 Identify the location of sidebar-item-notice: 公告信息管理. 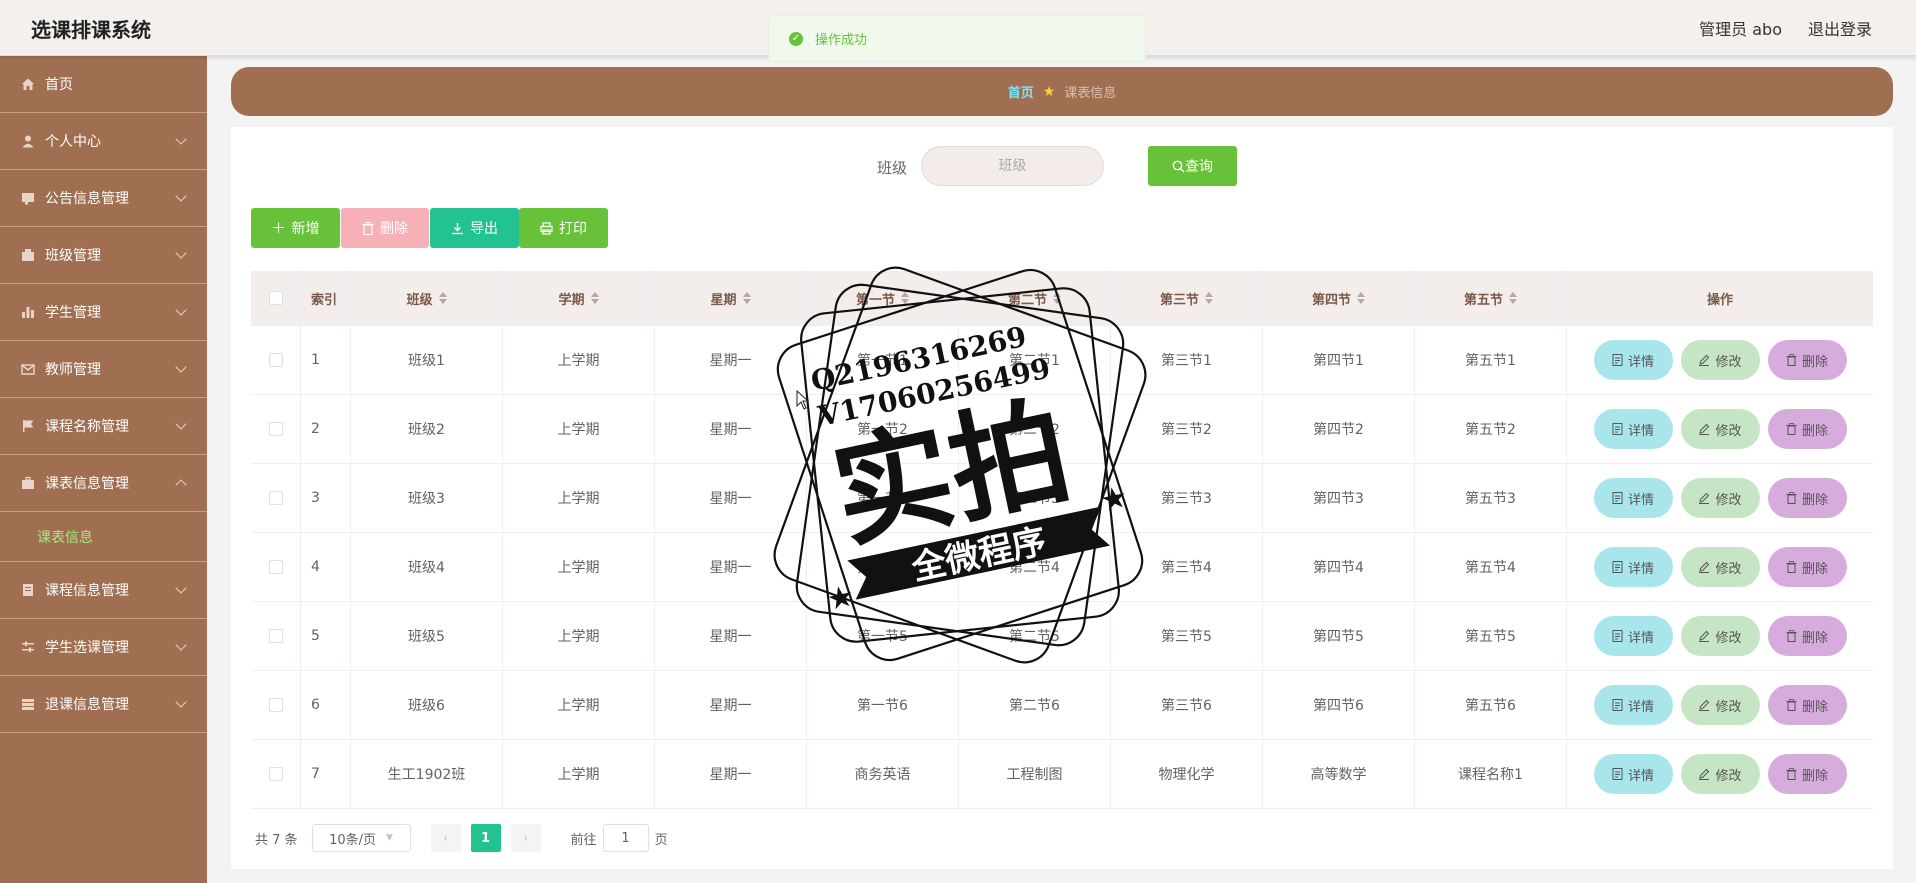
(103, 198).